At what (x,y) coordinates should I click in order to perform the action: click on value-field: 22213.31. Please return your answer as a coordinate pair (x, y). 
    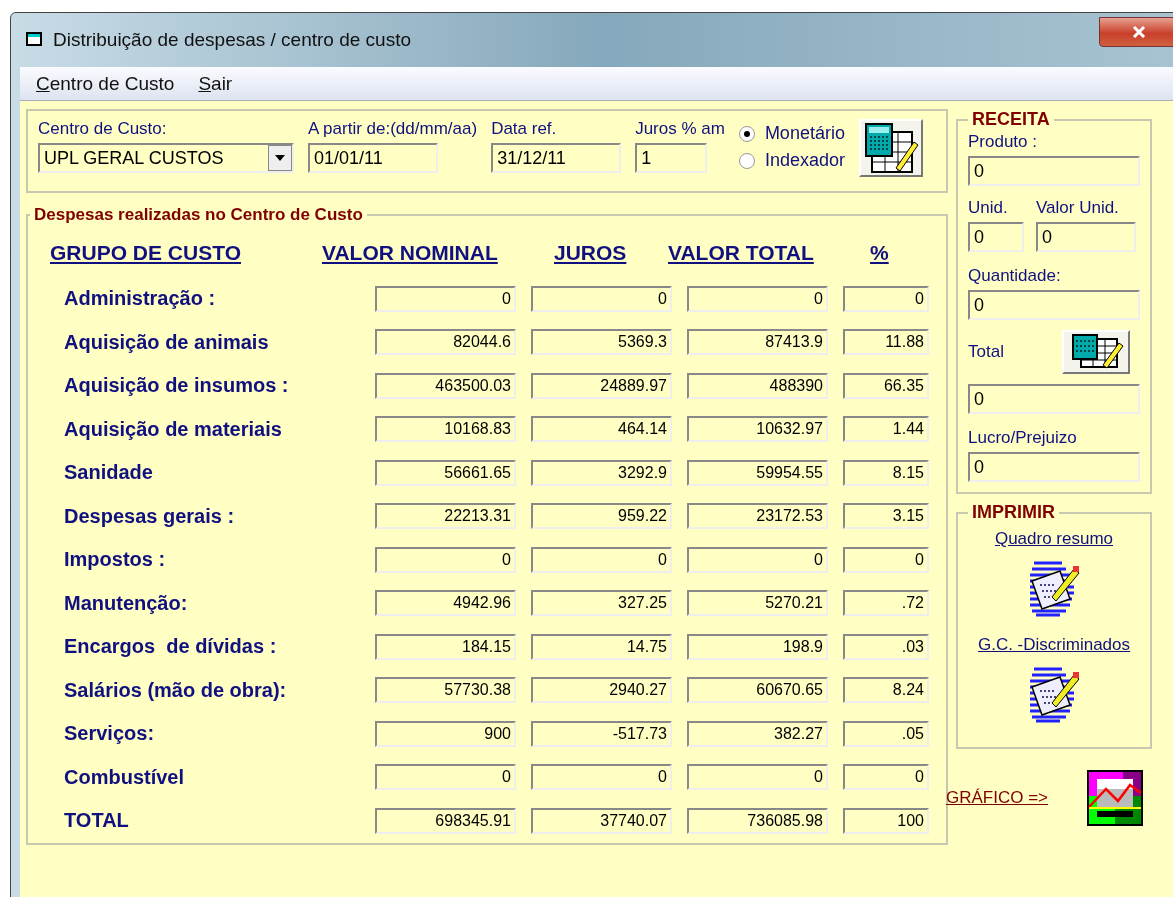
    Looking at the image, I should click on (445, 516).